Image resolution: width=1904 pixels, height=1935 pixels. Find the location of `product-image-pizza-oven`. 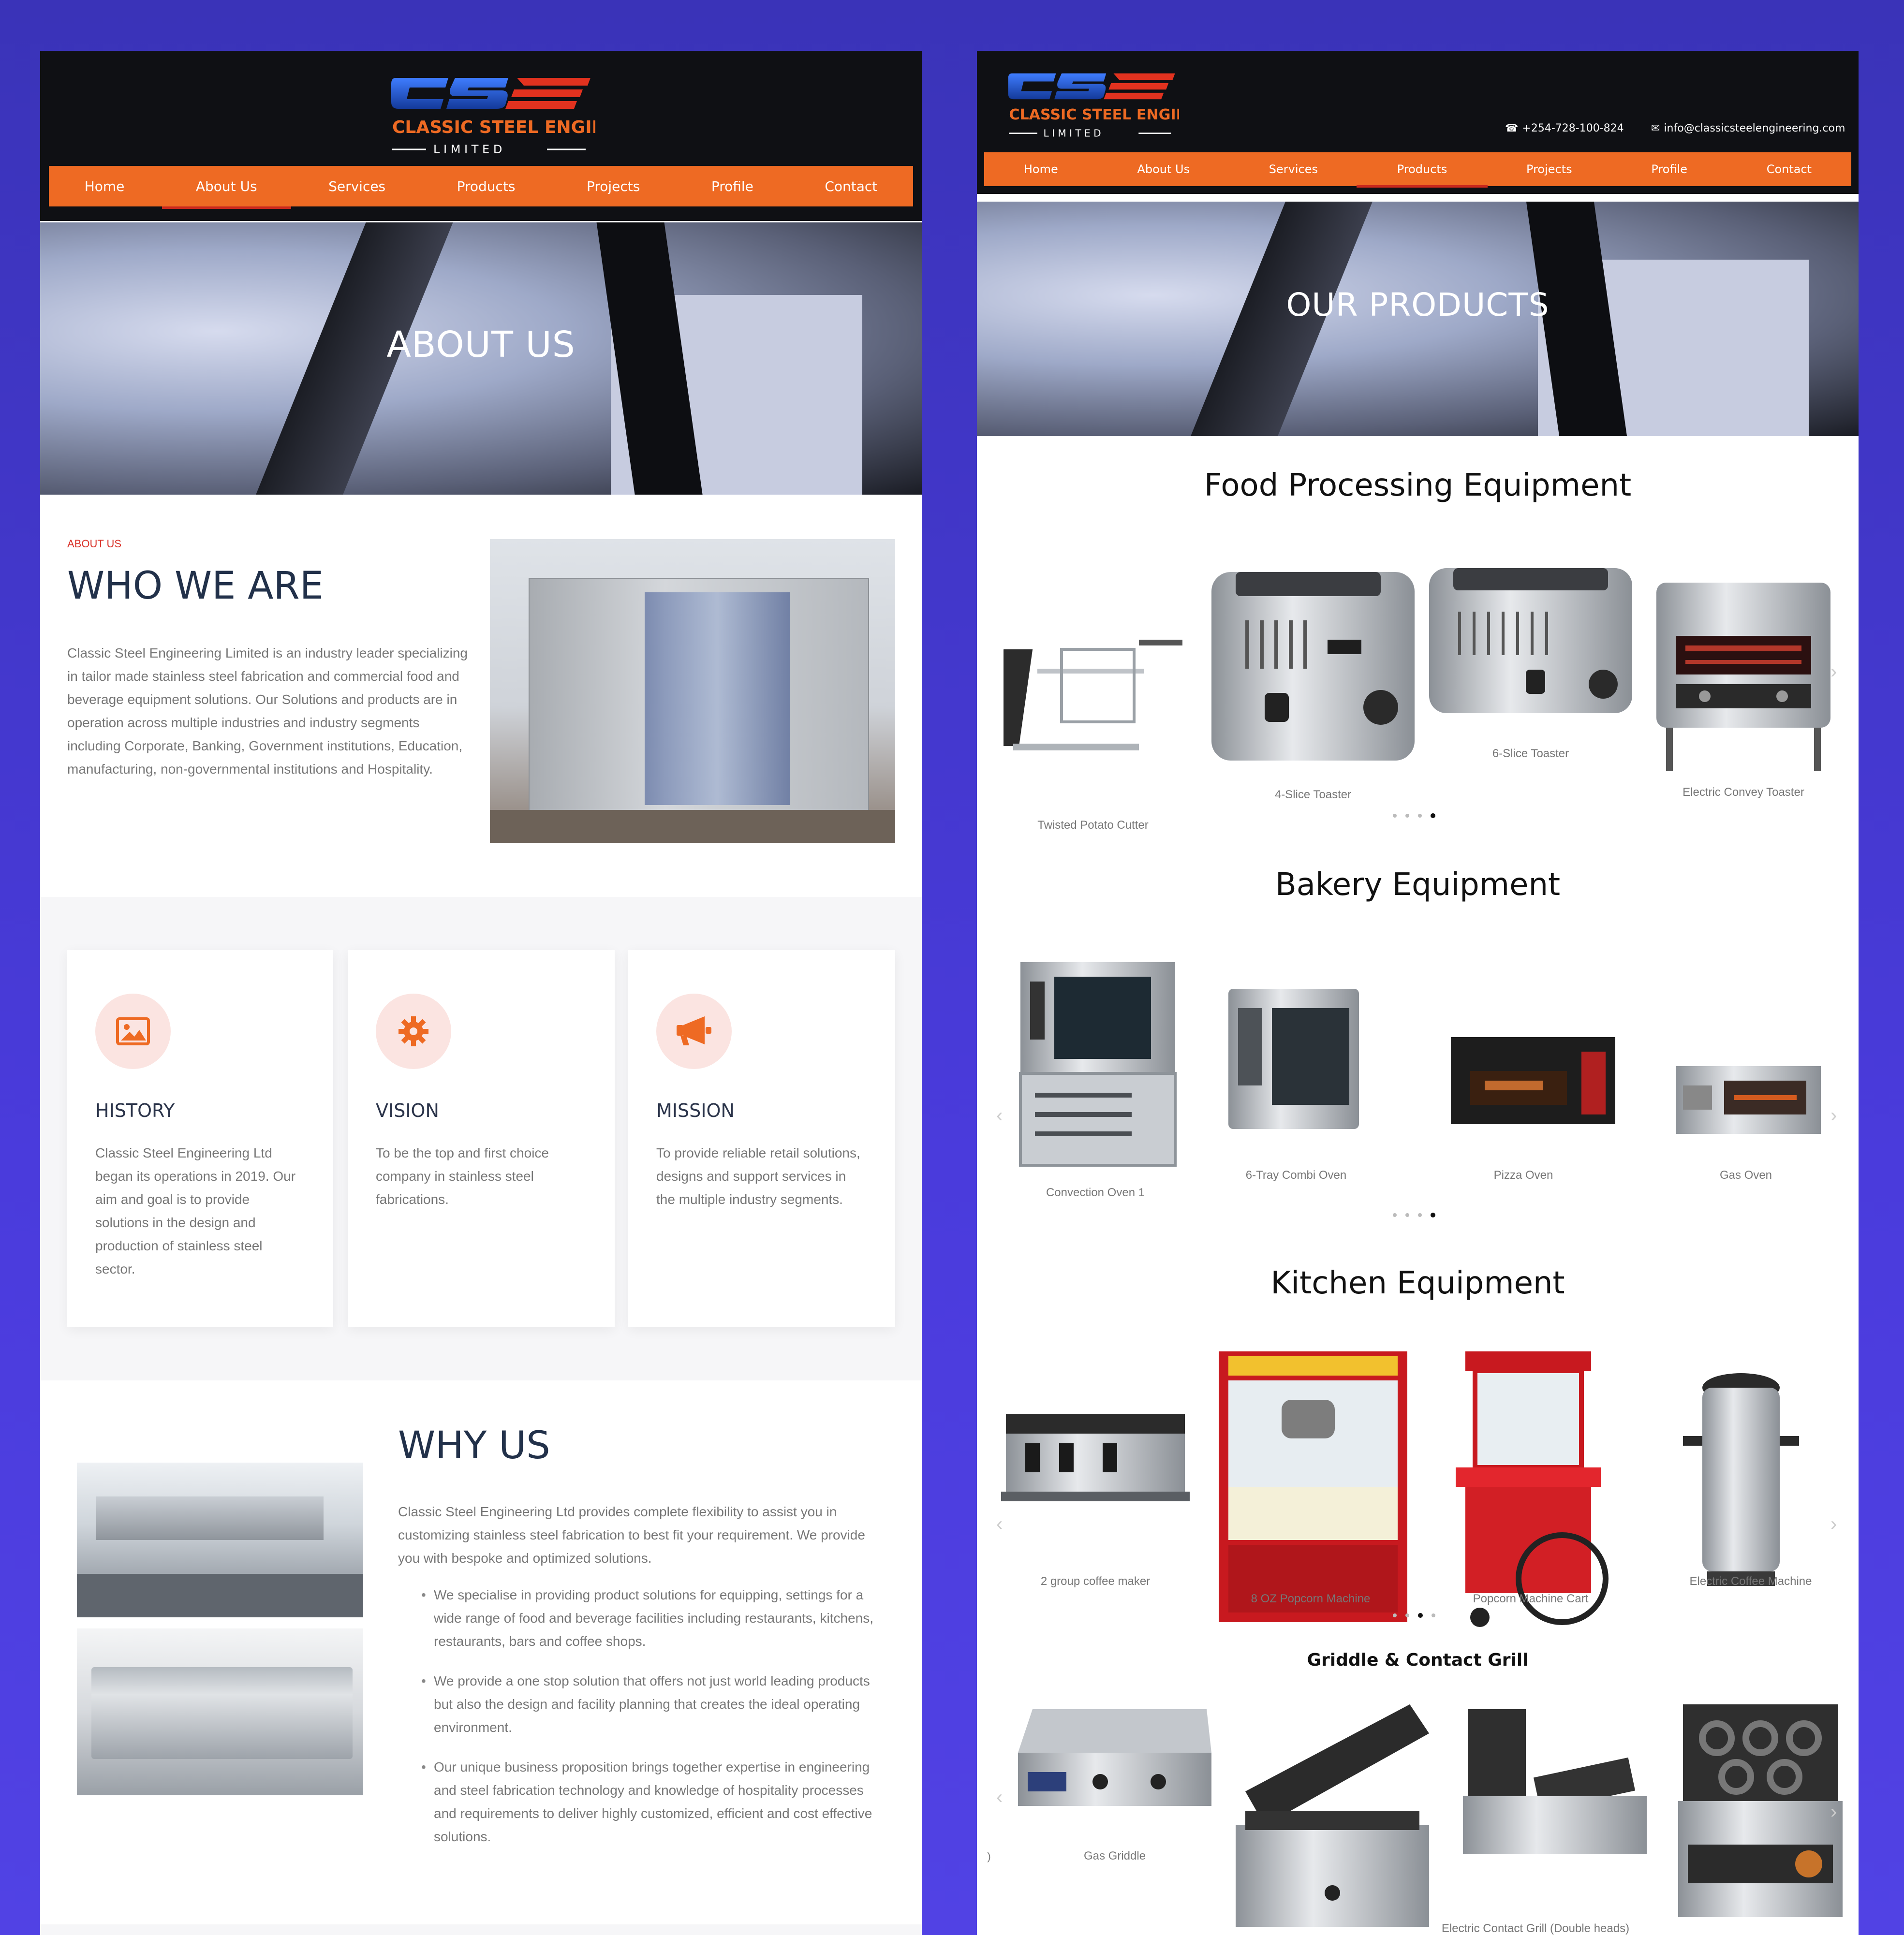

product-image-pizza-oven is located at coordinates (1533, 1085).